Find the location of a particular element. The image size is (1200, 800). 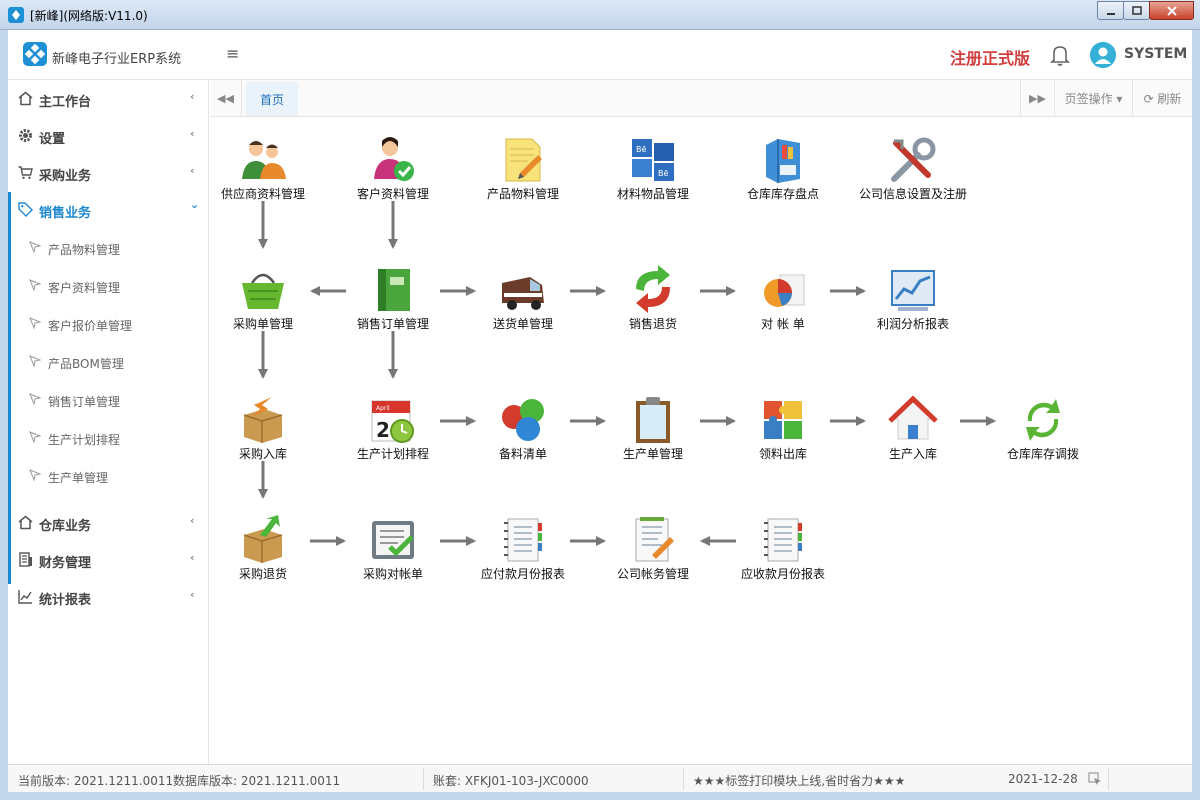

sidebar-subitem-label: 客户报价单管理 is located at coordinates (90, 326).